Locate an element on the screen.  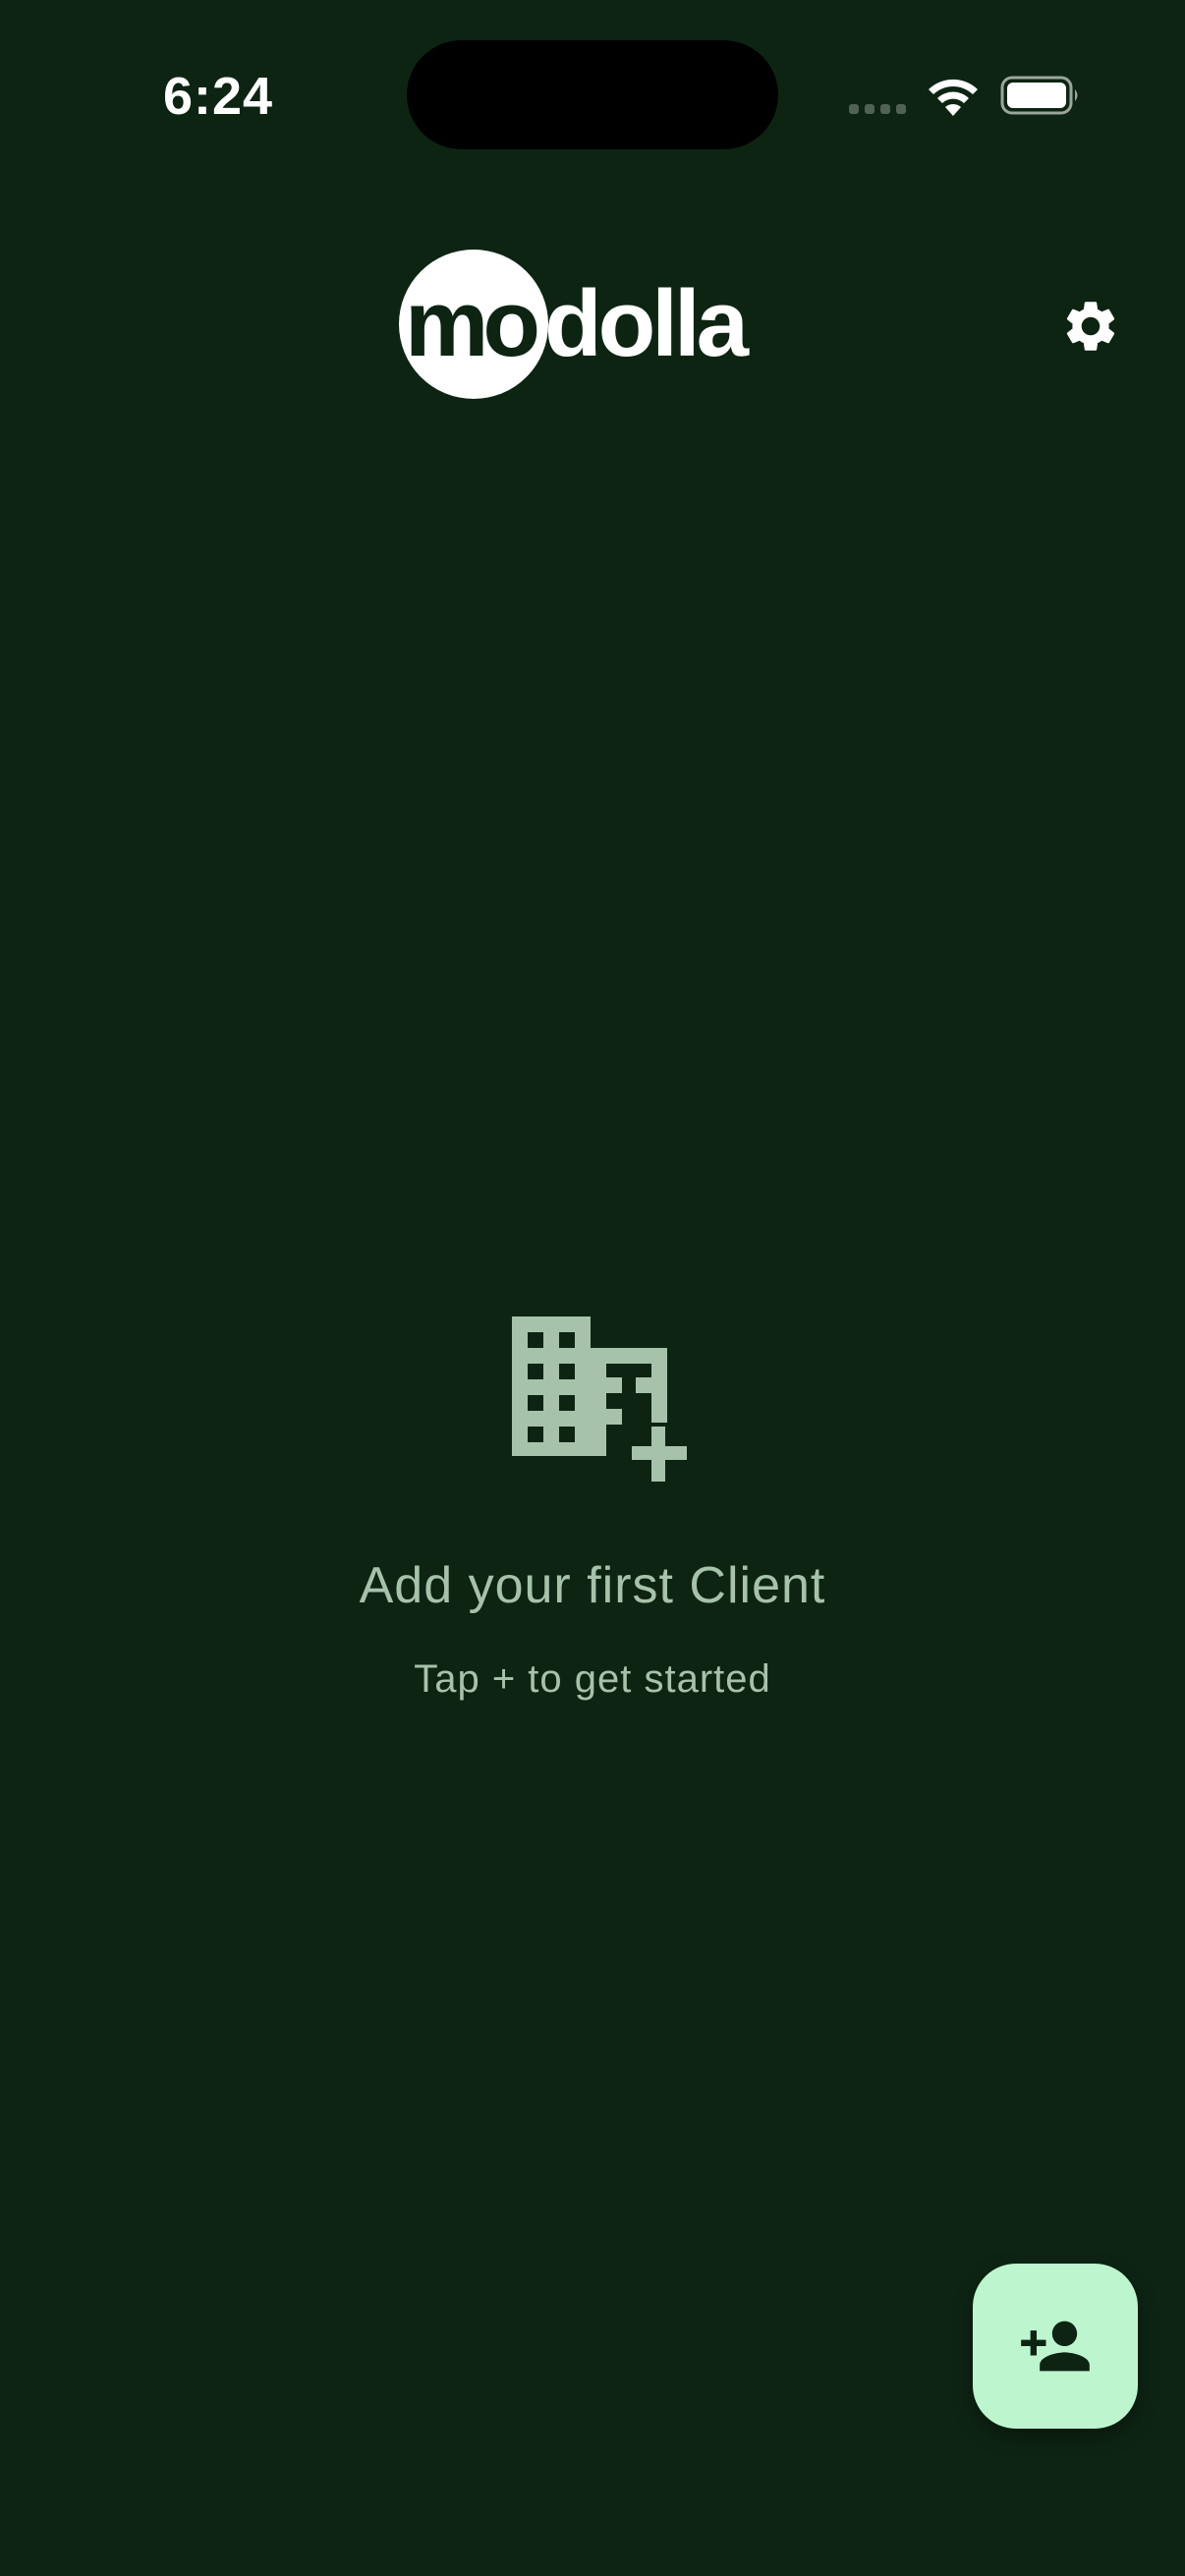
battery-icon is located at coordinates (1039, 95).